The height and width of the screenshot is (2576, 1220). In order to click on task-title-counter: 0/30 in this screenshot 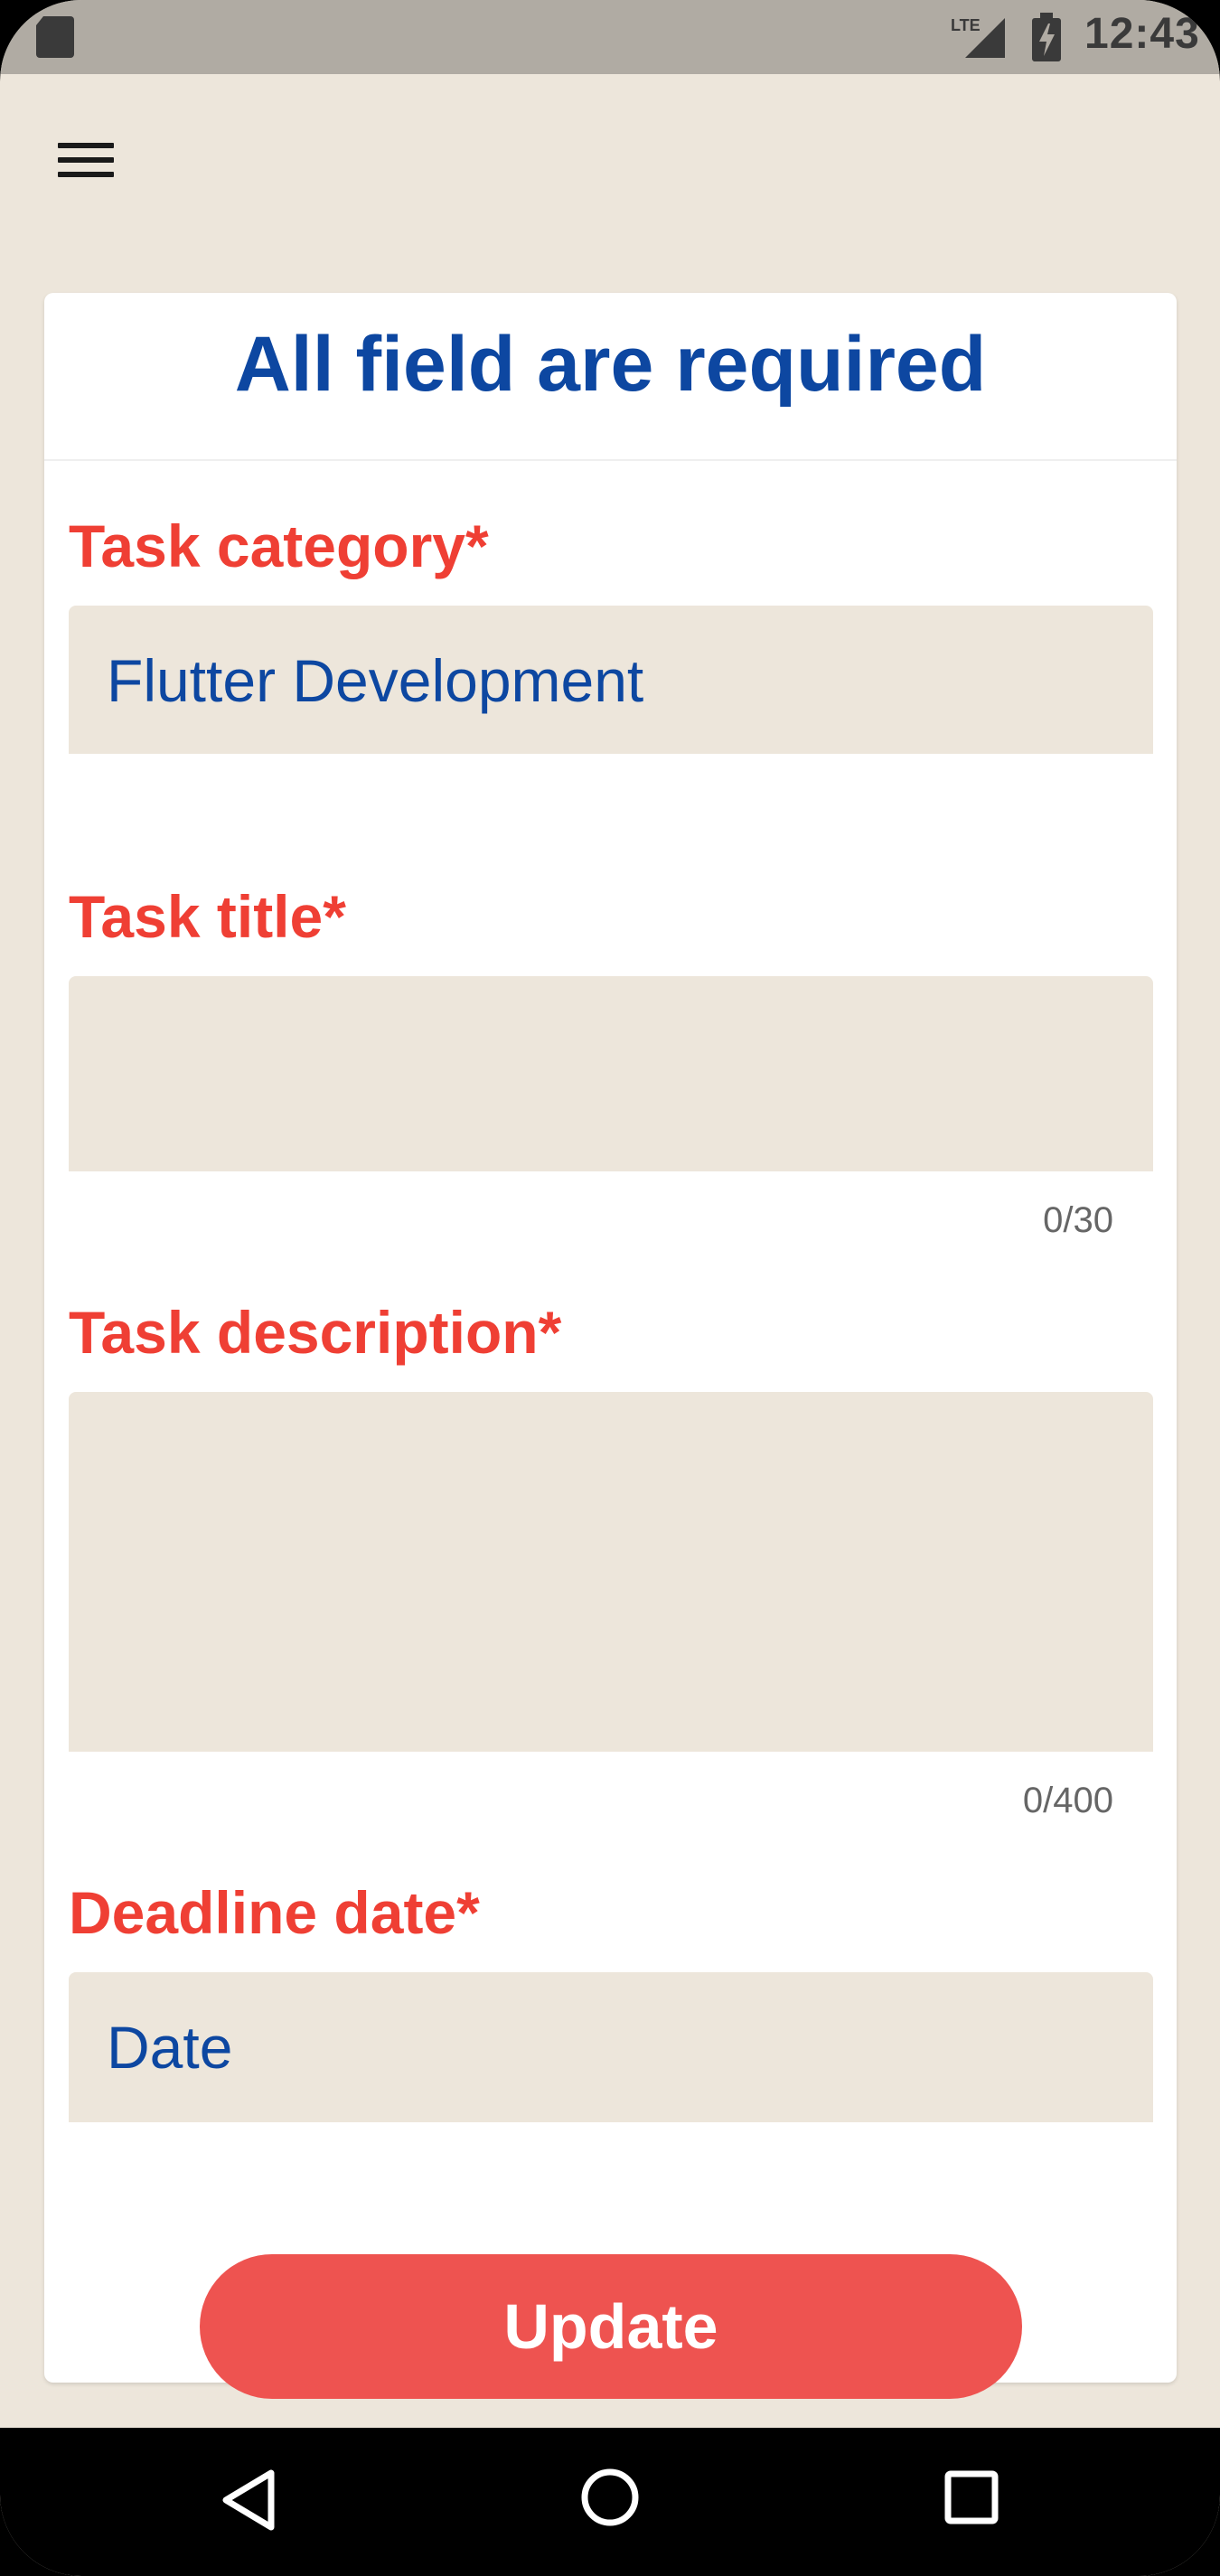, I will do `click(1078, 1220)`.